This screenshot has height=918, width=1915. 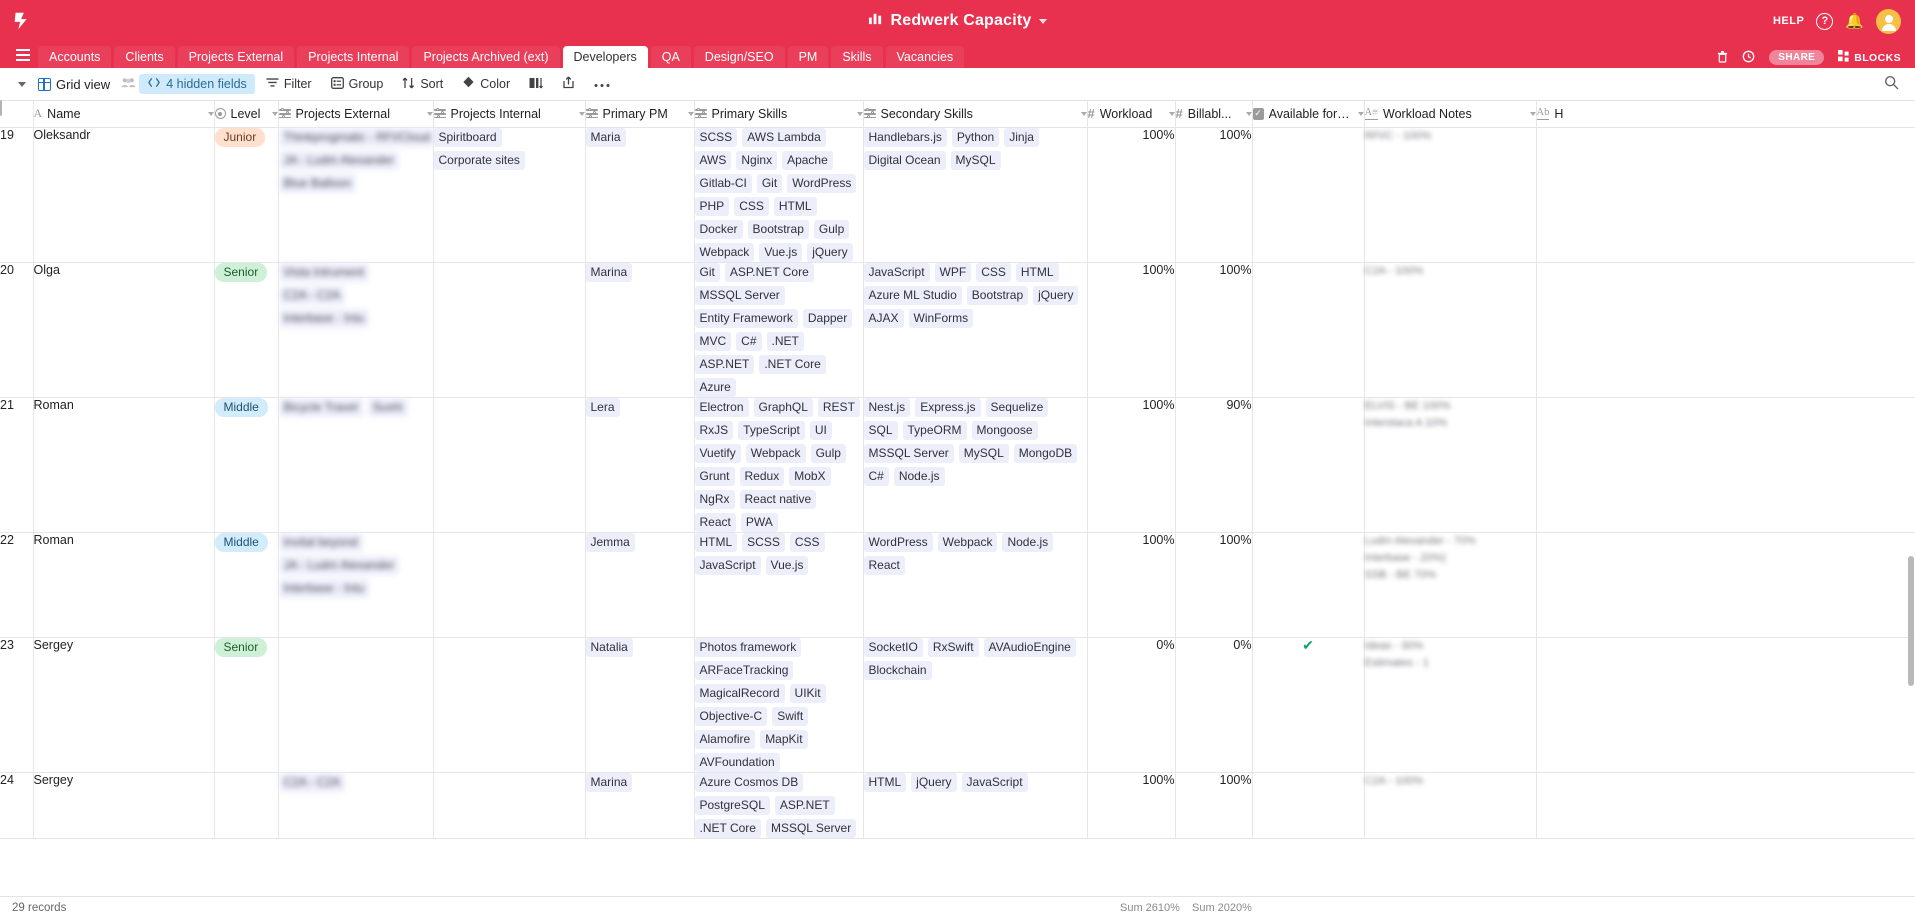 I want to click on tab-vacancies: Vacancies, so click(x=925, y=57).